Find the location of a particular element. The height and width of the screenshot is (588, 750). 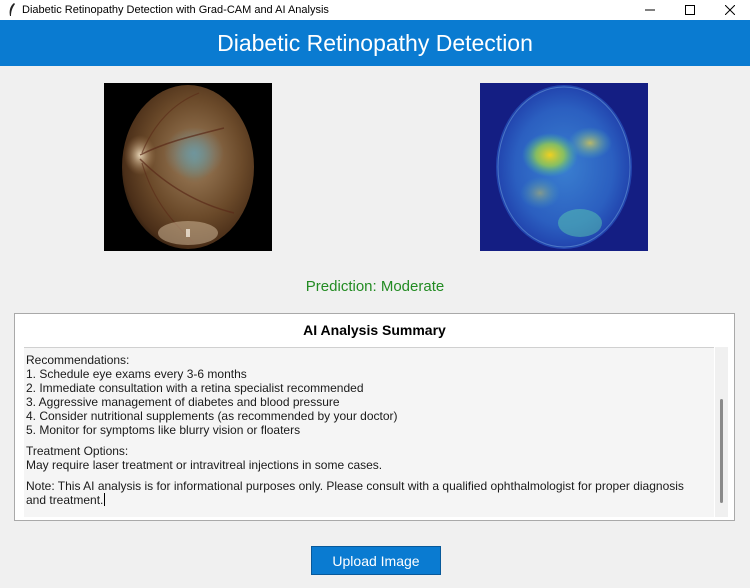

analysis-scrollbar is located at coordinates (721, 432).